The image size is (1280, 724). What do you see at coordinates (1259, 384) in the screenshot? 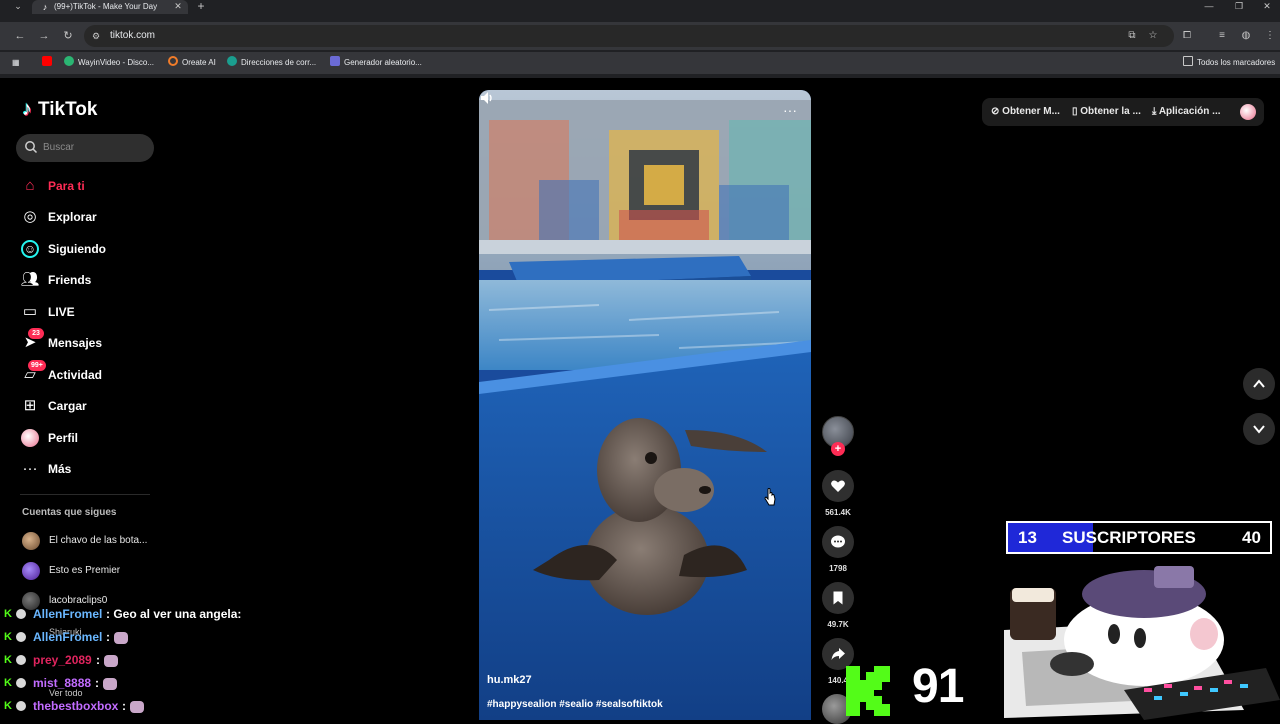
I see `previous-video-button` at bounding box center [1259, 384].